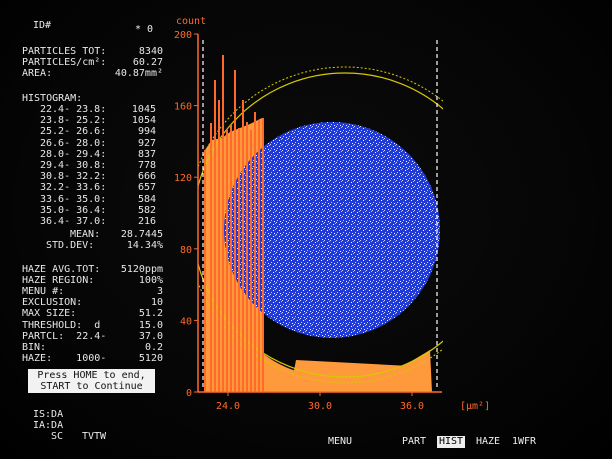 This screenshot has width=612, height=459. What do you see at coordinates (183, 35) in the screenshot?
I see `y-tick-label: 200` at bounding box center [183, 35].